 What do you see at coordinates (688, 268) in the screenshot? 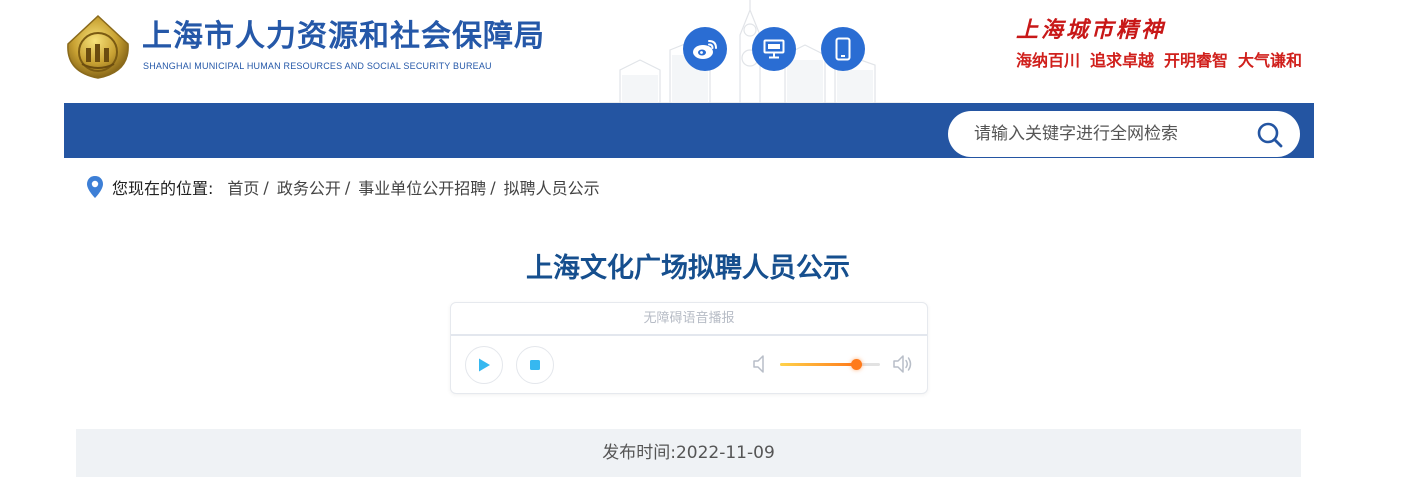
I see `article-title: 上海文化广场拟聘人员公示` at bounding box center [688, 268].